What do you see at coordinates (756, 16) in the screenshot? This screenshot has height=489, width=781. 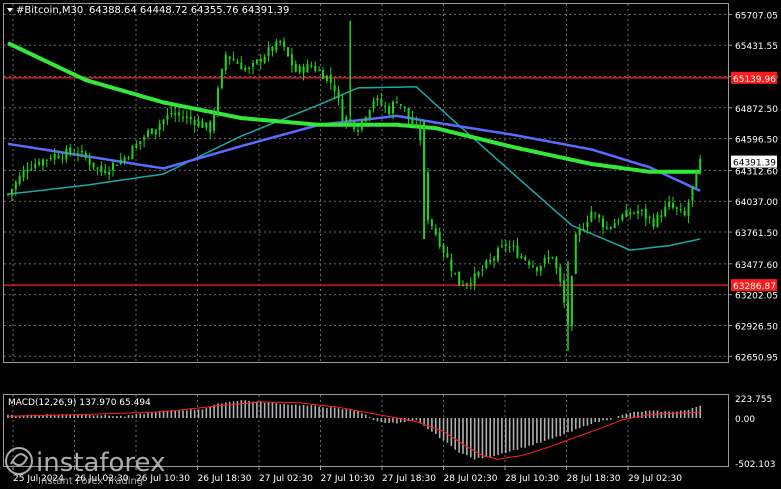 I see `price-tick-label: 65707.05` at bounding box center [756, 16].